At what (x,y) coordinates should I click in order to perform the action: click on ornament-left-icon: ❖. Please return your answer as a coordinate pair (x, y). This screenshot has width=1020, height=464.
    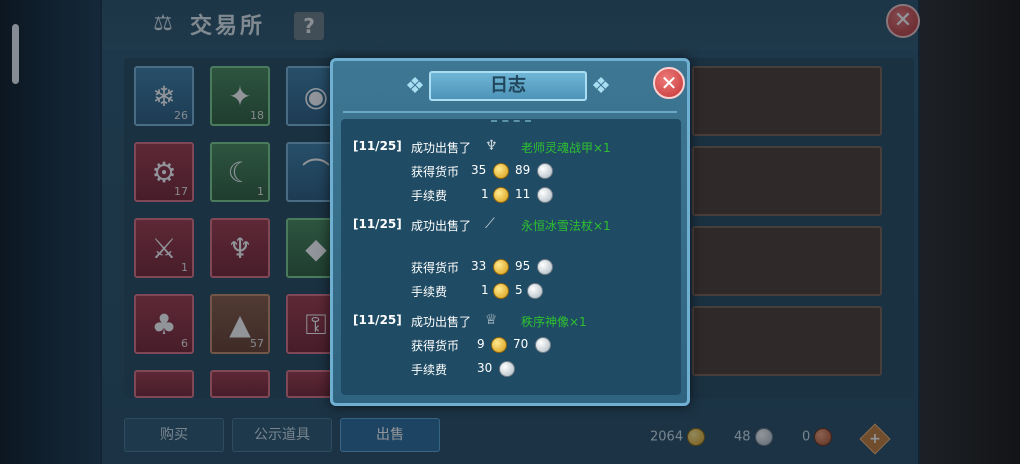
    Looking at the image, I should click on (415, 86).